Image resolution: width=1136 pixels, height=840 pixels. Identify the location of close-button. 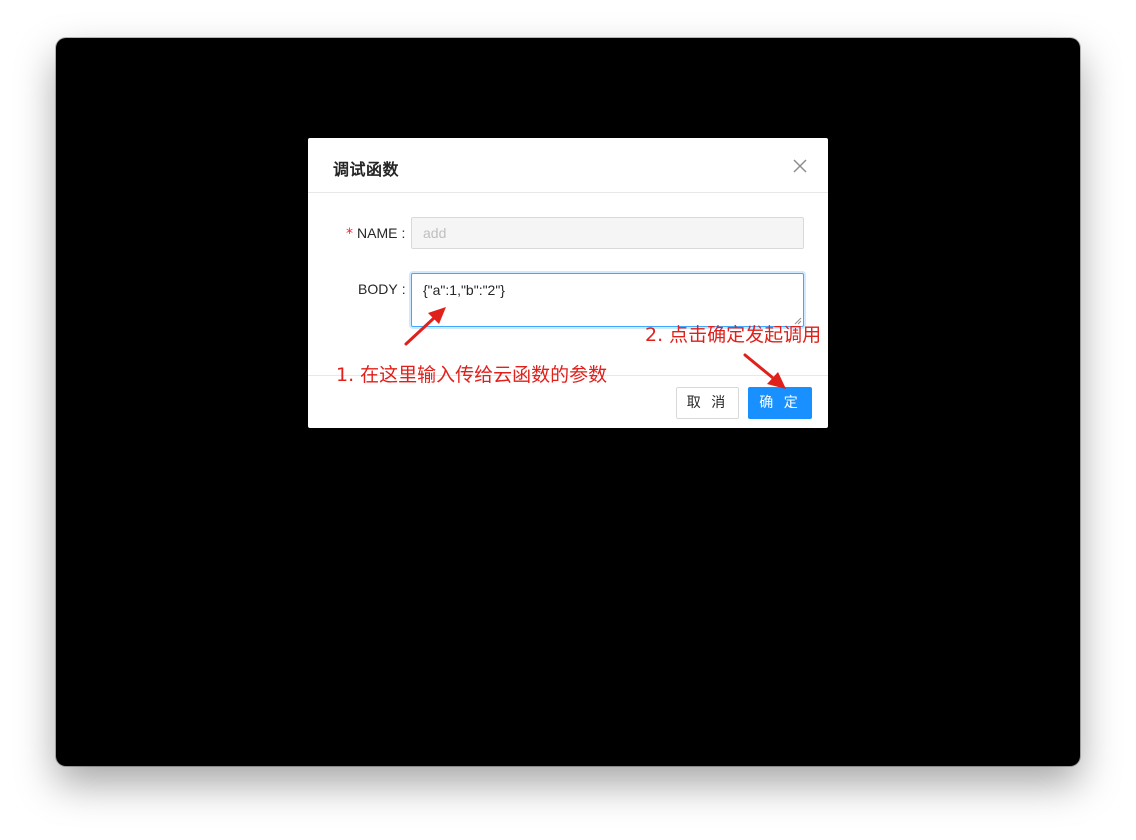
(800, 166).